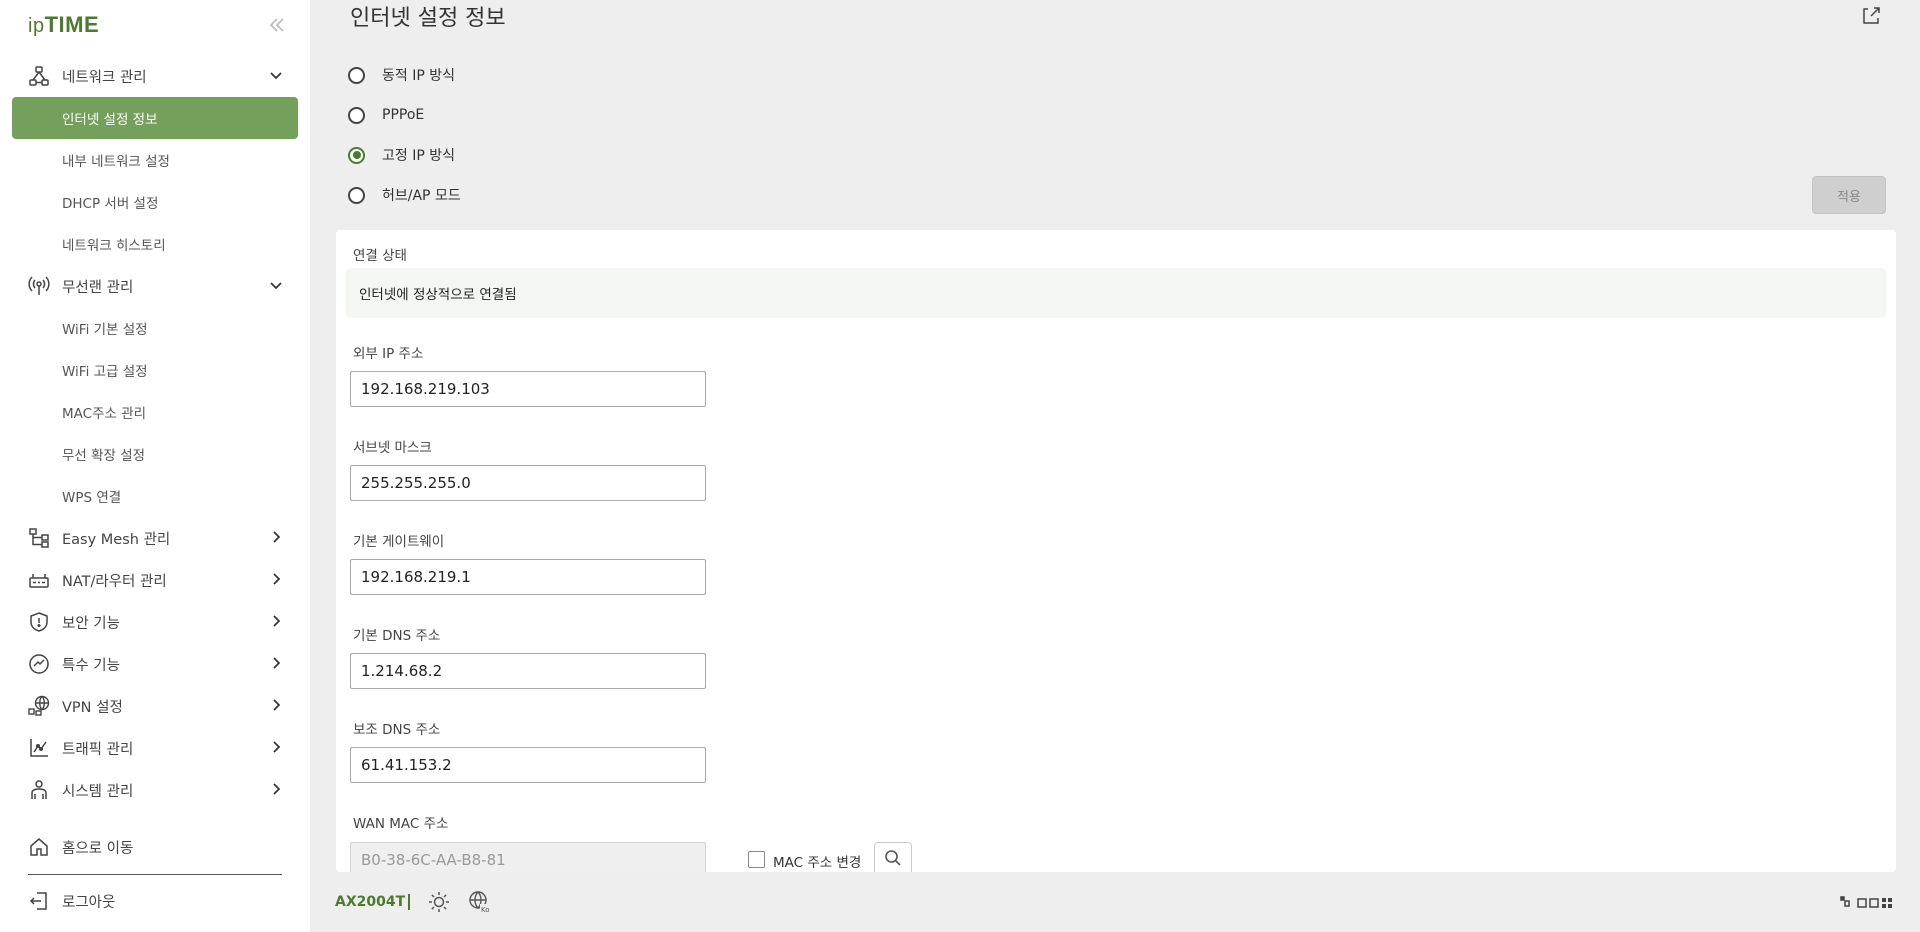 The width and height of the screenshot is (1920, 932). Describe the element at coordinates (91, 665) in the screenshot. I see `sidebar-group-label: 특수 기능` at that location.